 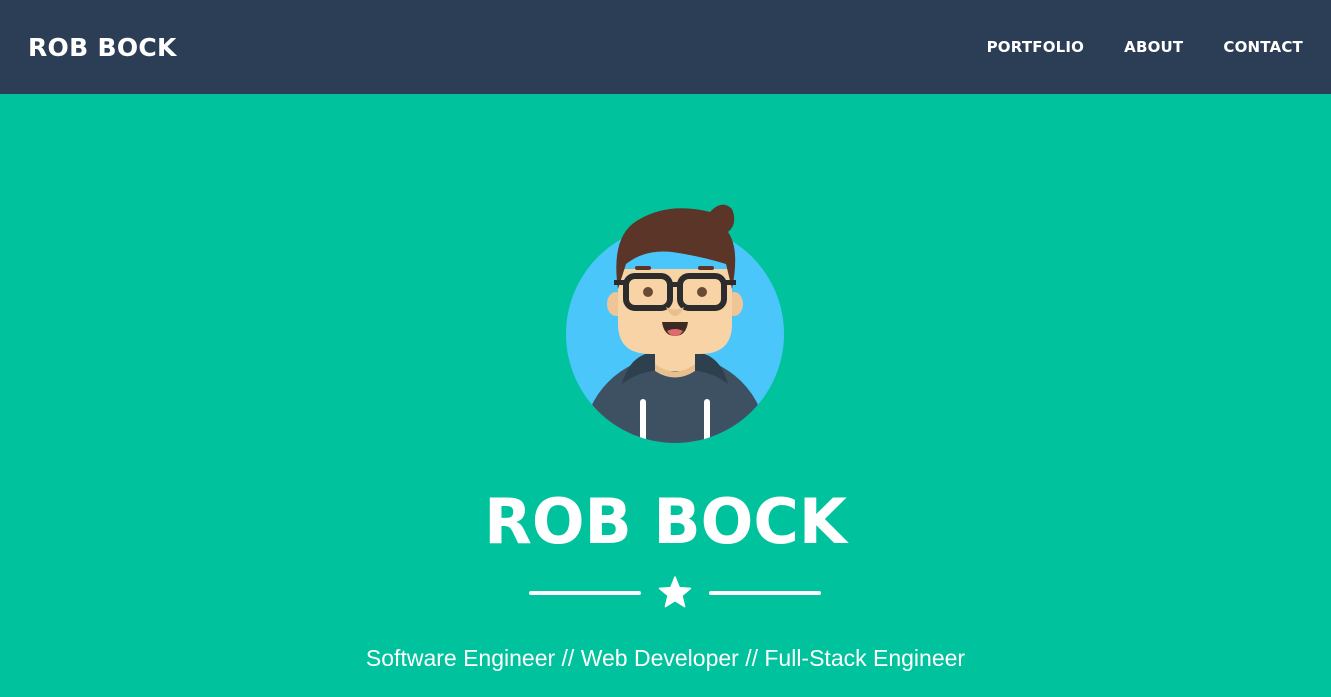 What do you see at coordinates (102, 47) in the screenshot?
I see `brand-logo-link: ROB BOCK` at bounding box center [102, 47].